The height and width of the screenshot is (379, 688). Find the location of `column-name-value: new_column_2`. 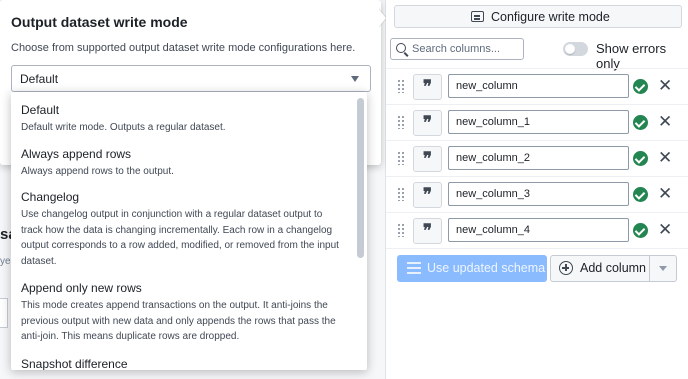

column-name-value: new_column_2 is located at coordinates (493, 158).